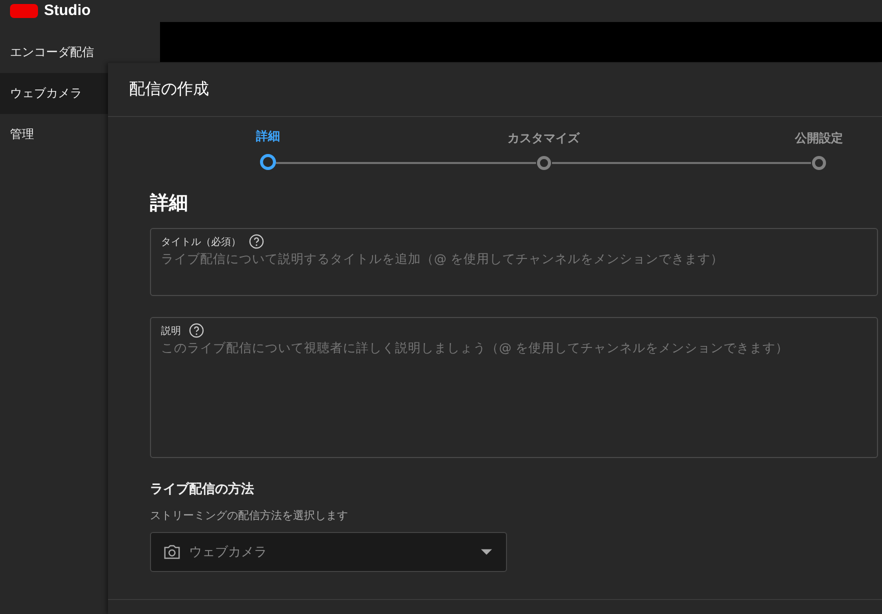  Describe the element at coordinates (171, 331) in the screenshot. I see `field-label: 説明` at that location.